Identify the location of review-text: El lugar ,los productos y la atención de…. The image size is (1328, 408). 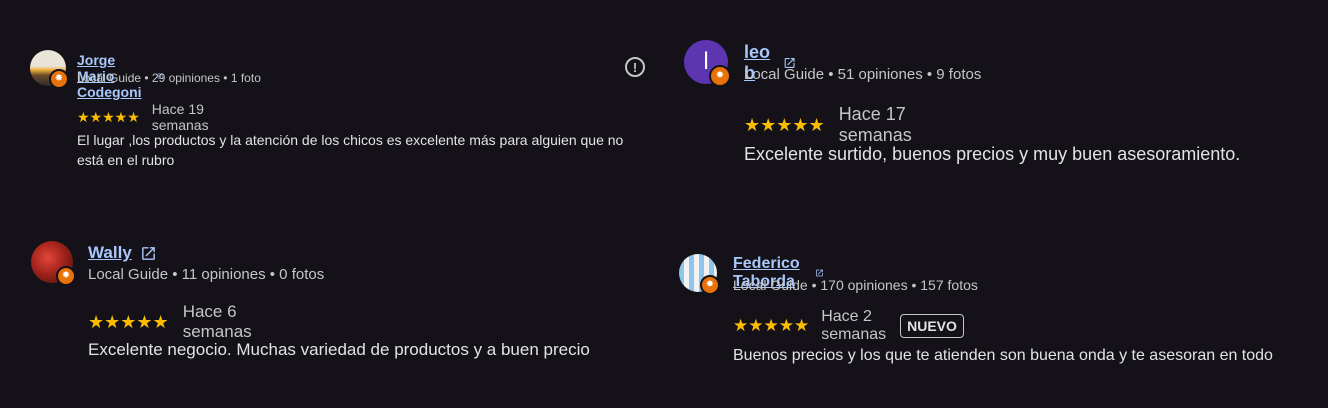
(350, 150).